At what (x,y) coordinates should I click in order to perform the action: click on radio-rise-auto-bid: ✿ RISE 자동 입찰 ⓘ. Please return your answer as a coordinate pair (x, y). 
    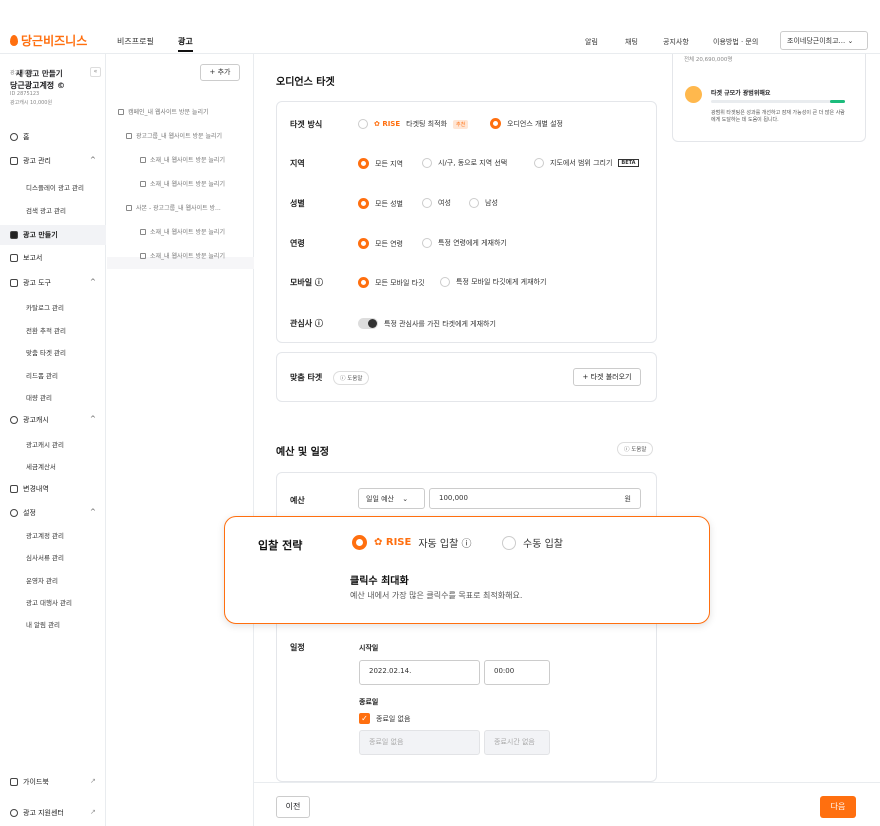
    Looking at the image, I should click on (412, 542).